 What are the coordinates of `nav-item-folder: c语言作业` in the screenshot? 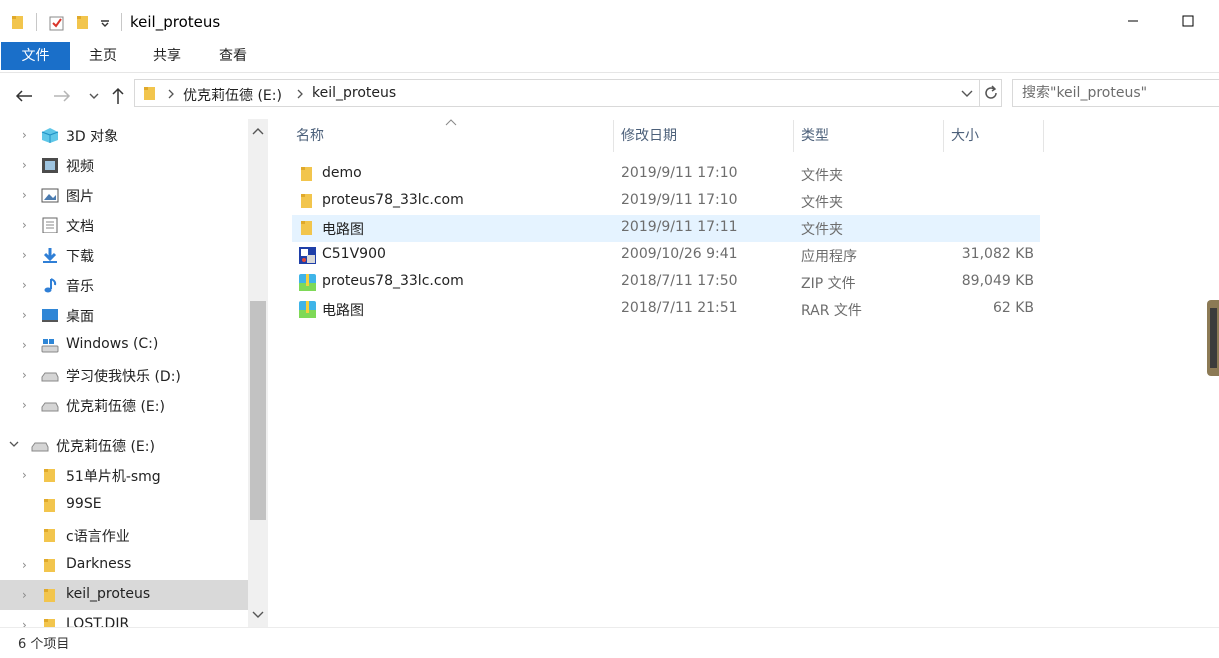 It's located at (124, 535).